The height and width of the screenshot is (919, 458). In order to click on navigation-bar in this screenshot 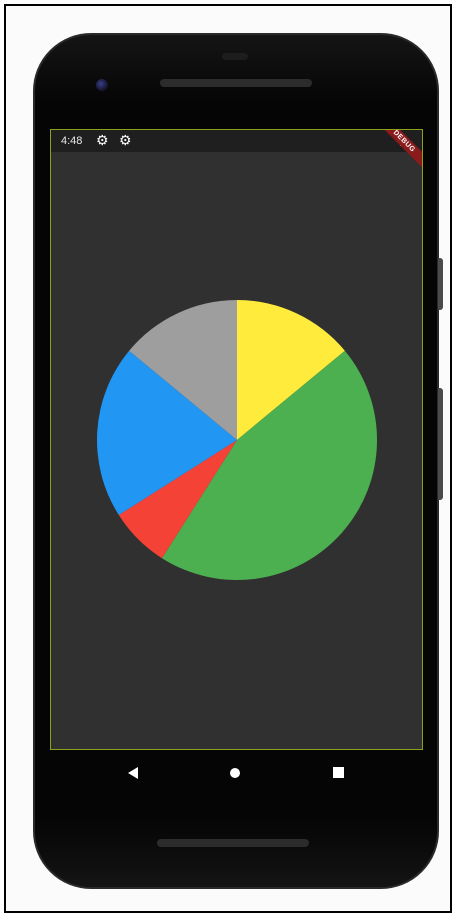, I will do `click(236, 774)`.